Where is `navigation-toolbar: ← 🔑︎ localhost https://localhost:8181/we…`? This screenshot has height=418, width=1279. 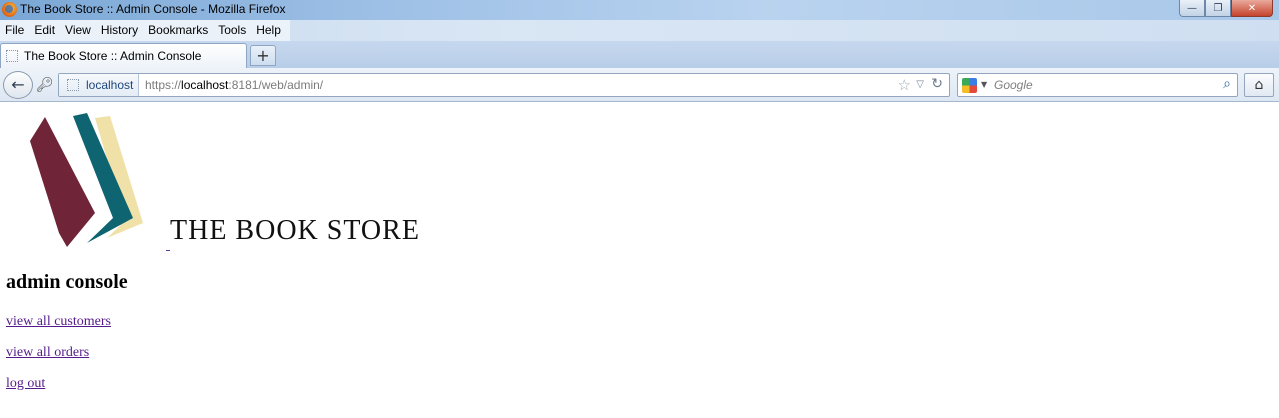 navigation-toolbar: ← 🔑︎ localhost https://localhost:8181/we… is located at coordinates (639, 85).